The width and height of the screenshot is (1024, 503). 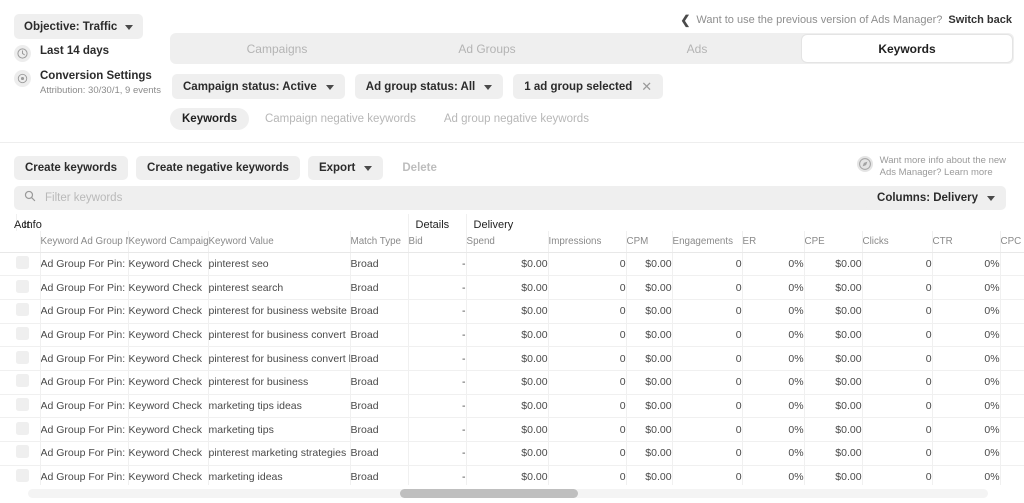 I want to click on col-clicks: Clicks, so click(x=897, y=242).